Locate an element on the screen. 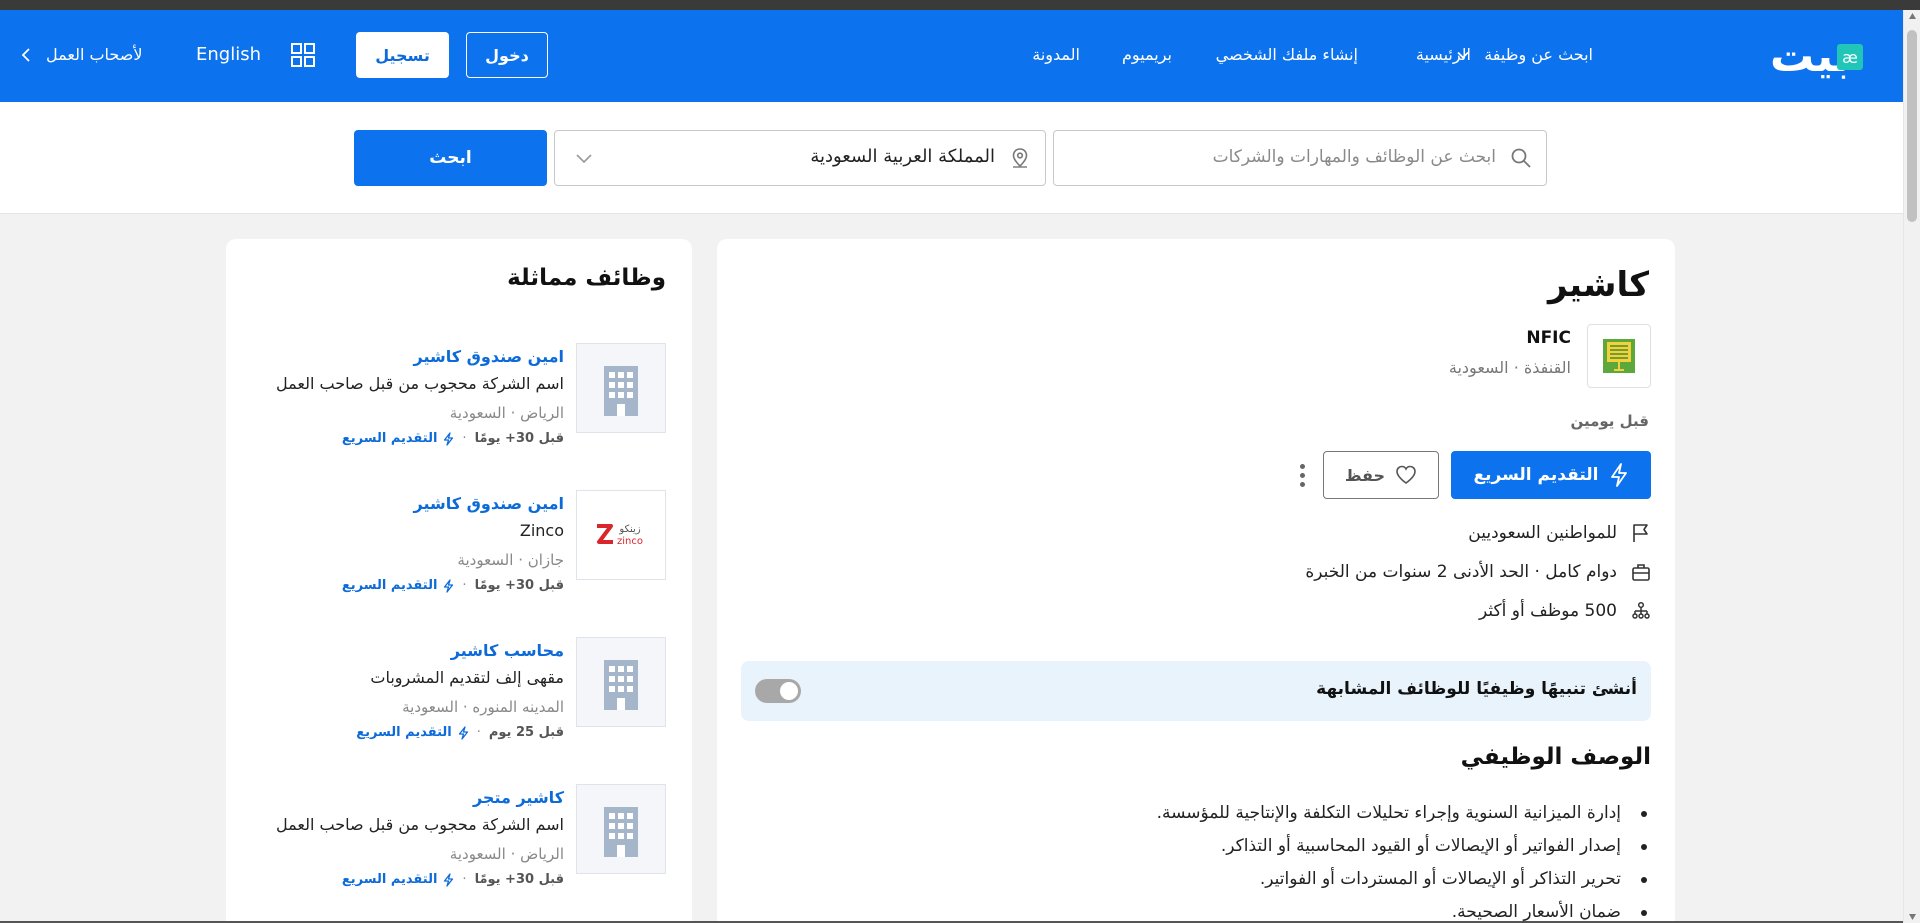  apps-grid-icon is located at coordinates (303, 55).